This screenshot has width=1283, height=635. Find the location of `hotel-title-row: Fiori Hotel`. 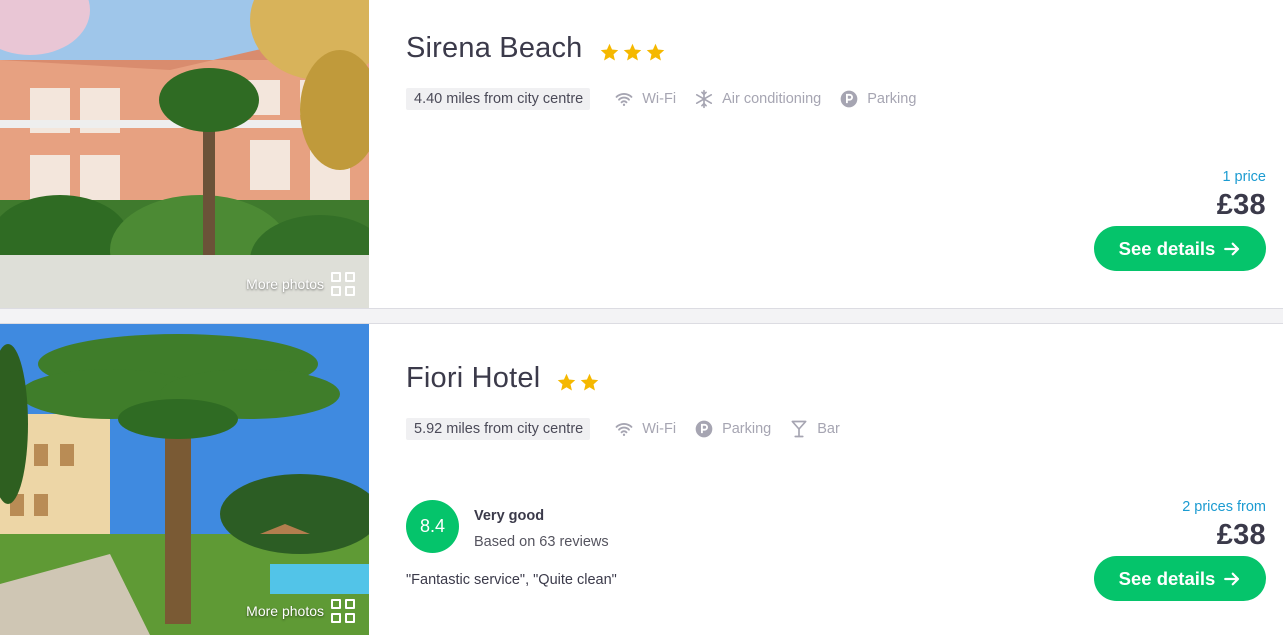

hotel-title-row: Fiori Hotel is located at coordinates (503, 378).